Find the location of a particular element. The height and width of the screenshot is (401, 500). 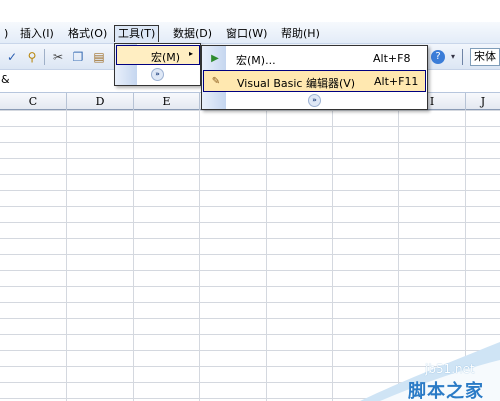

tools-menu: 宏(M) ▸ » is located at coordinates (157, 64).